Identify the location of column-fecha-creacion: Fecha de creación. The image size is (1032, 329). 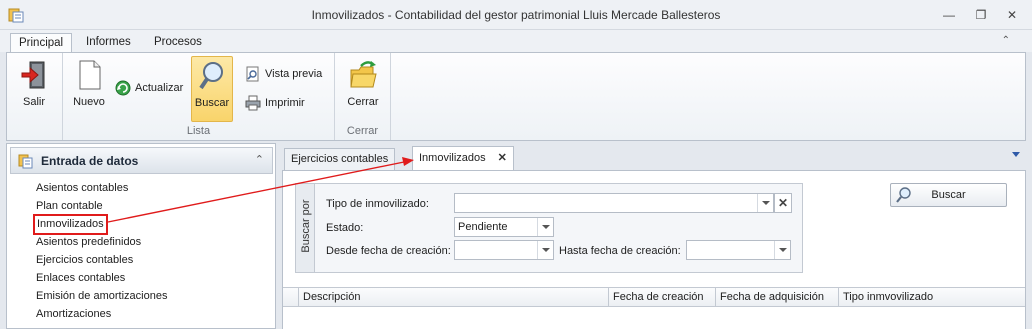
(662, 297).